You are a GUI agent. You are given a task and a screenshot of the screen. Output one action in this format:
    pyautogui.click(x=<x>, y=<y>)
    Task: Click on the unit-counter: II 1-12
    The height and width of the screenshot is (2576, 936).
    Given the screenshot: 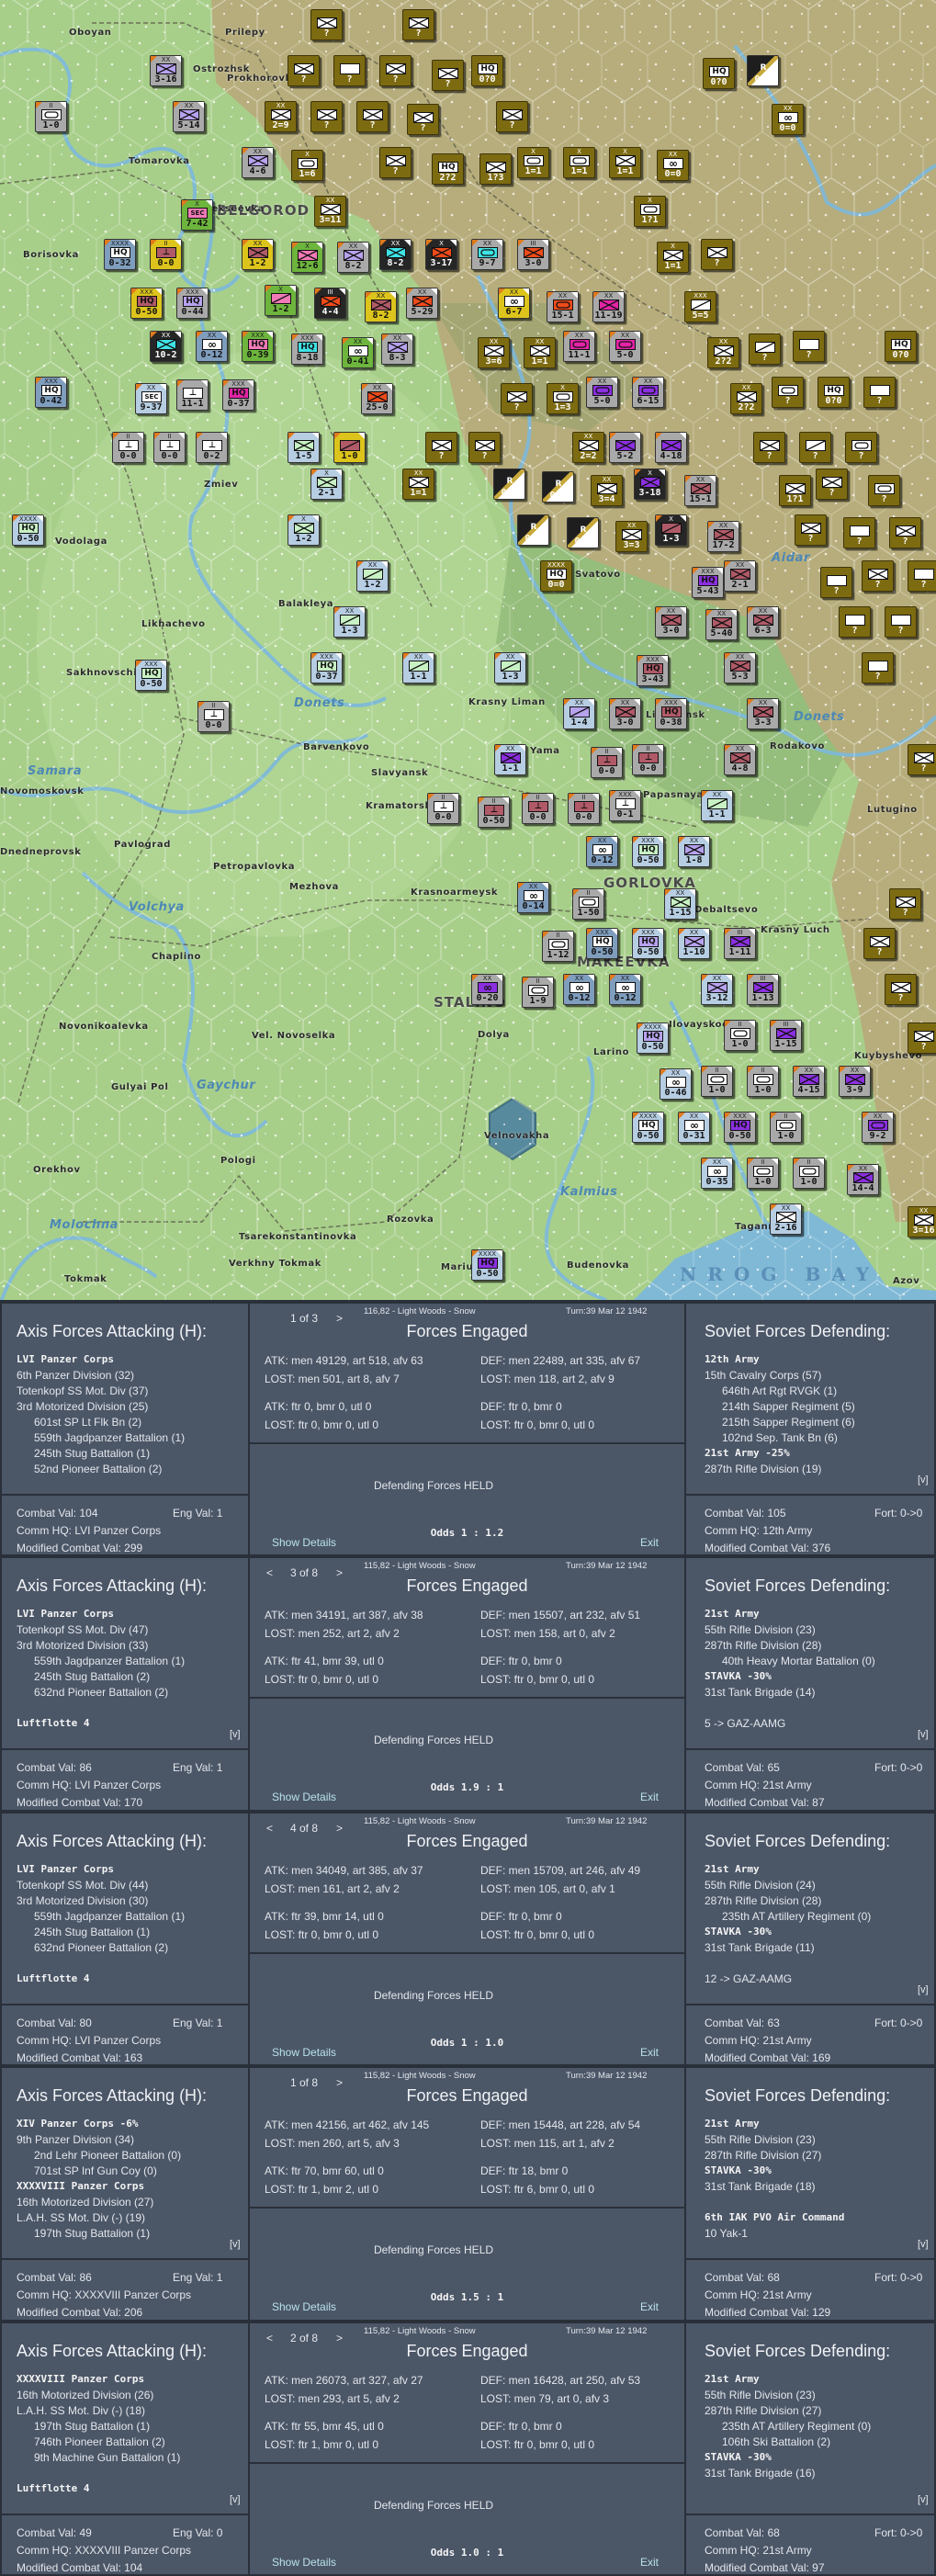 What is the action you would take?
    pyautogui.click(x=558, y=946)
    